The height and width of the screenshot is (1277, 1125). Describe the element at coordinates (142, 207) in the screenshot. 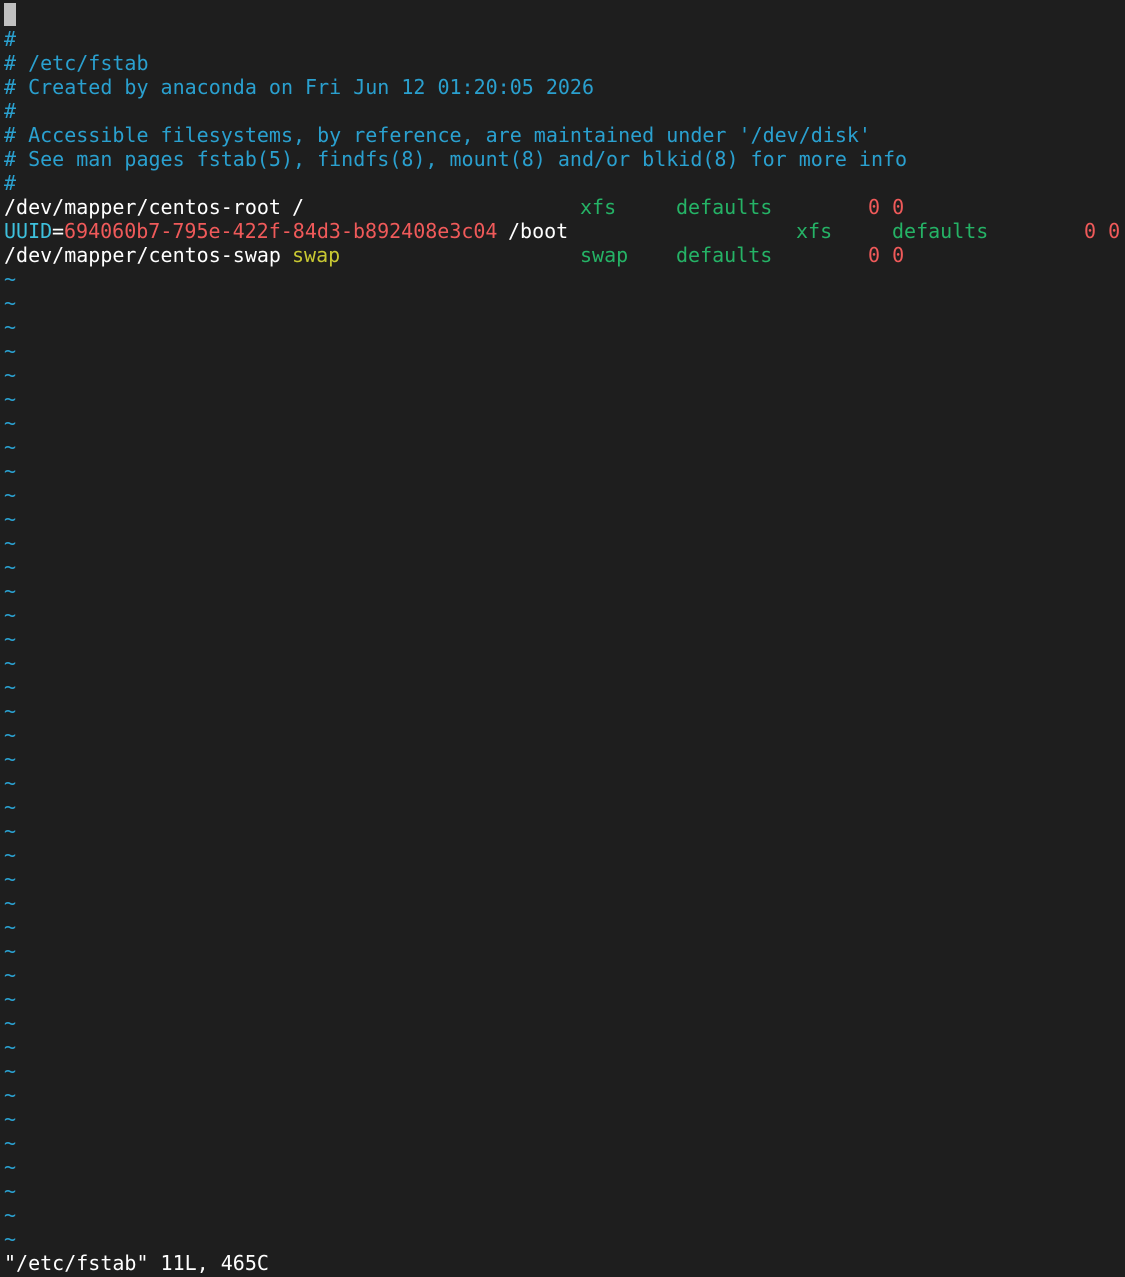

I see `device-field: /dev/mapper/centos-root` at that location.